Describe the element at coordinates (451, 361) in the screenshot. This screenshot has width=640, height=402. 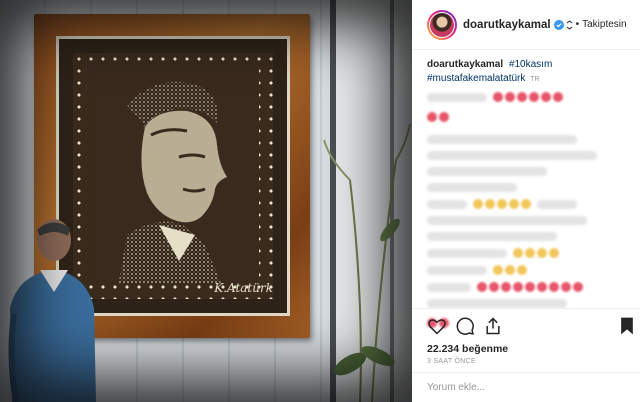
I see `post-timestamp: 3 SAAT ÖNCE` at that location.